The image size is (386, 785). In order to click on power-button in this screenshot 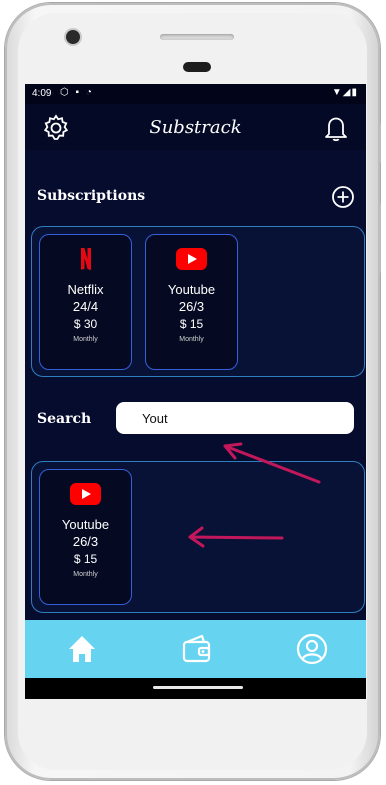, I will do `click(379, 238)`.